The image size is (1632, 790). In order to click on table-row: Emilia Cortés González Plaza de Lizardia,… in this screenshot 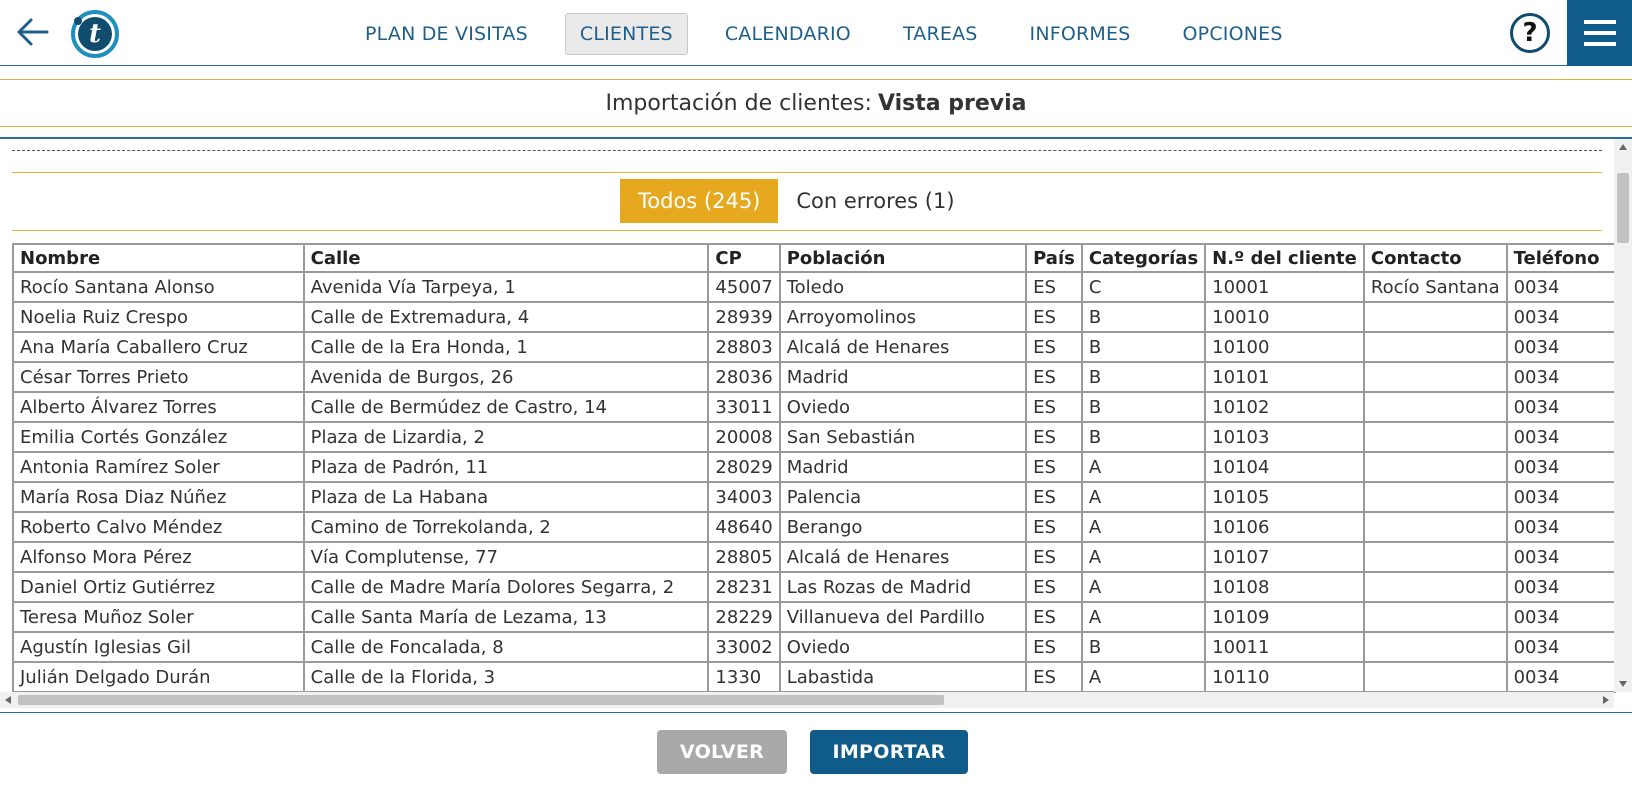, I will do `click(814, 437)`.